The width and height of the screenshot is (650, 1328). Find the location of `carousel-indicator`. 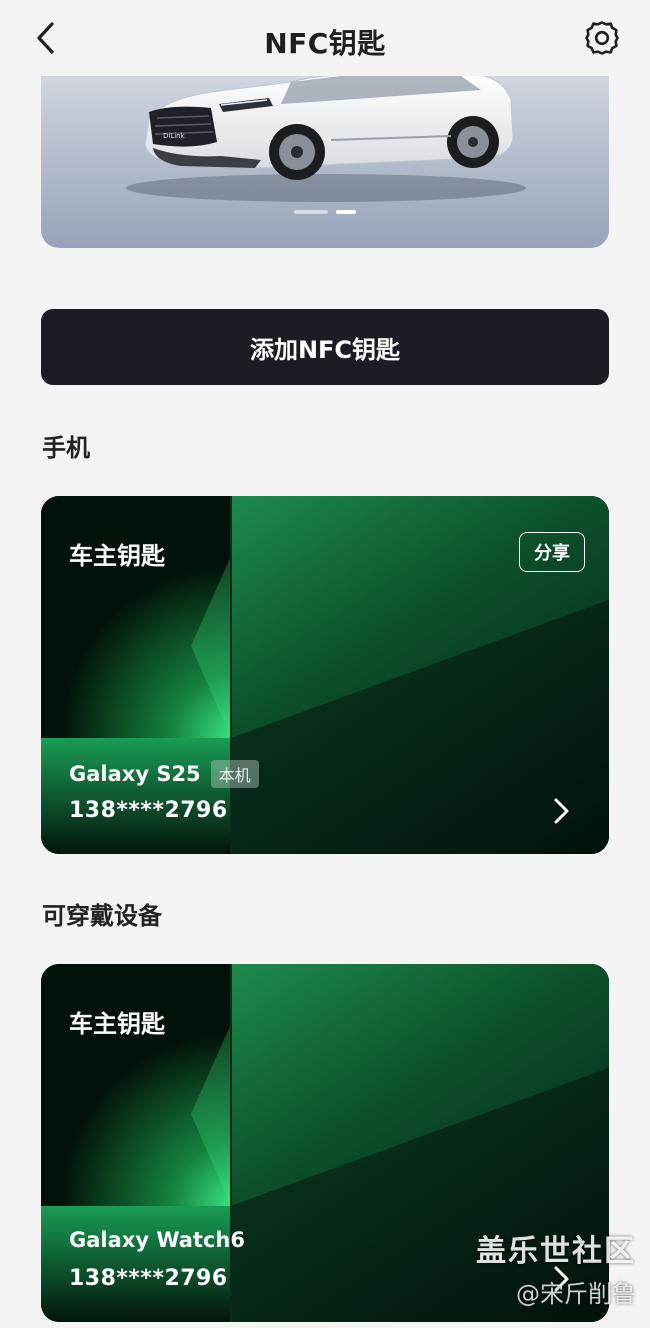

carousel-indicator is located at coordinates (325, 212).